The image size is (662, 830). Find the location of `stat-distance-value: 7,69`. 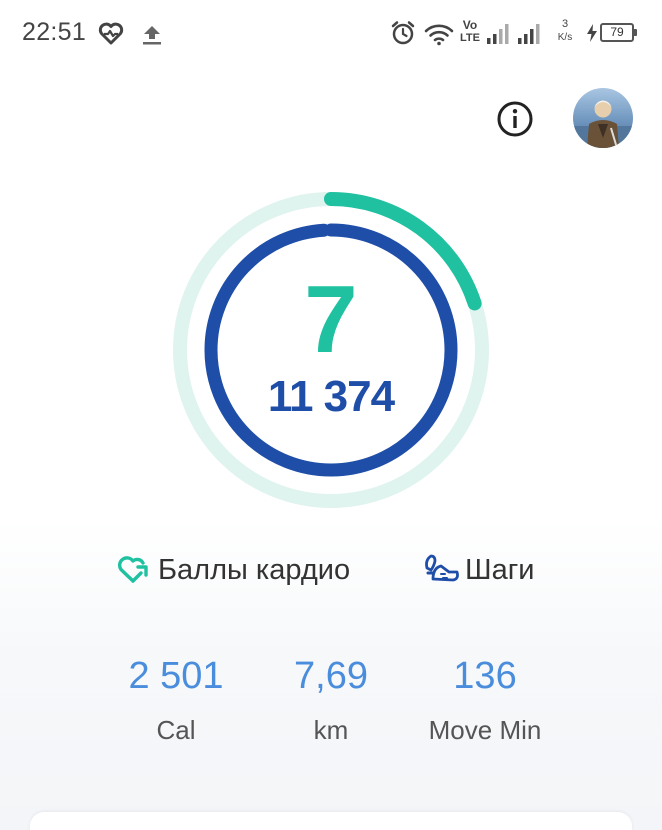

stat-distance-value: 7,69 is located at coordinates (331, 676).